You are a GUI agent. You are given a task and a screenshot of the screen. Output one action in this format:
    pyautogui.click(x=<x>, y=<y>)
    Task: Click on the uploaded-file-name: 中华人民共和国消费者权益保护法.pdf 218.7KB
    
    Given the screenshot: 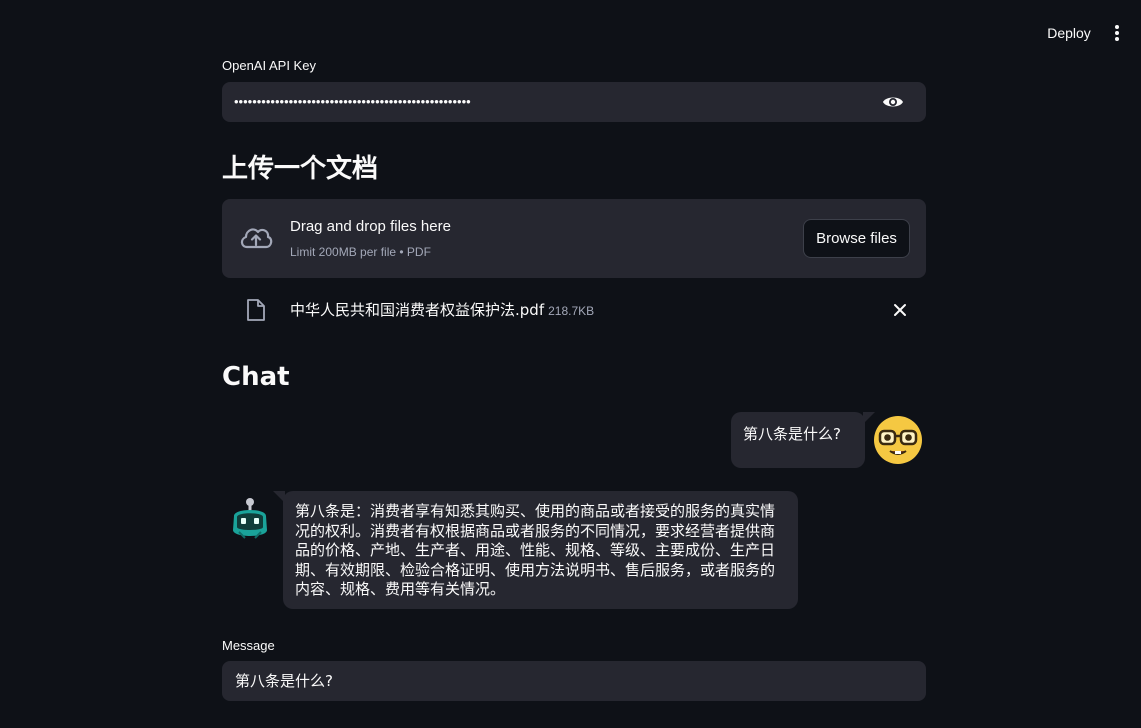 What is the action you would take?
    pyautogui.click(x=442, y=309)
    